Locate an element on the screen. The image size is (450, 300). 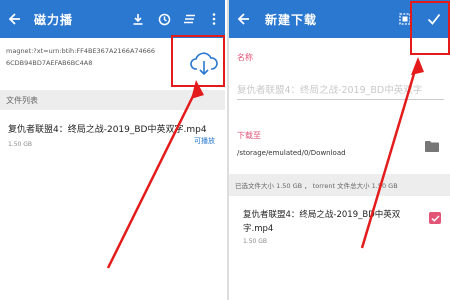
app-bar: 磁力播 is located at coordinates (112, 19).